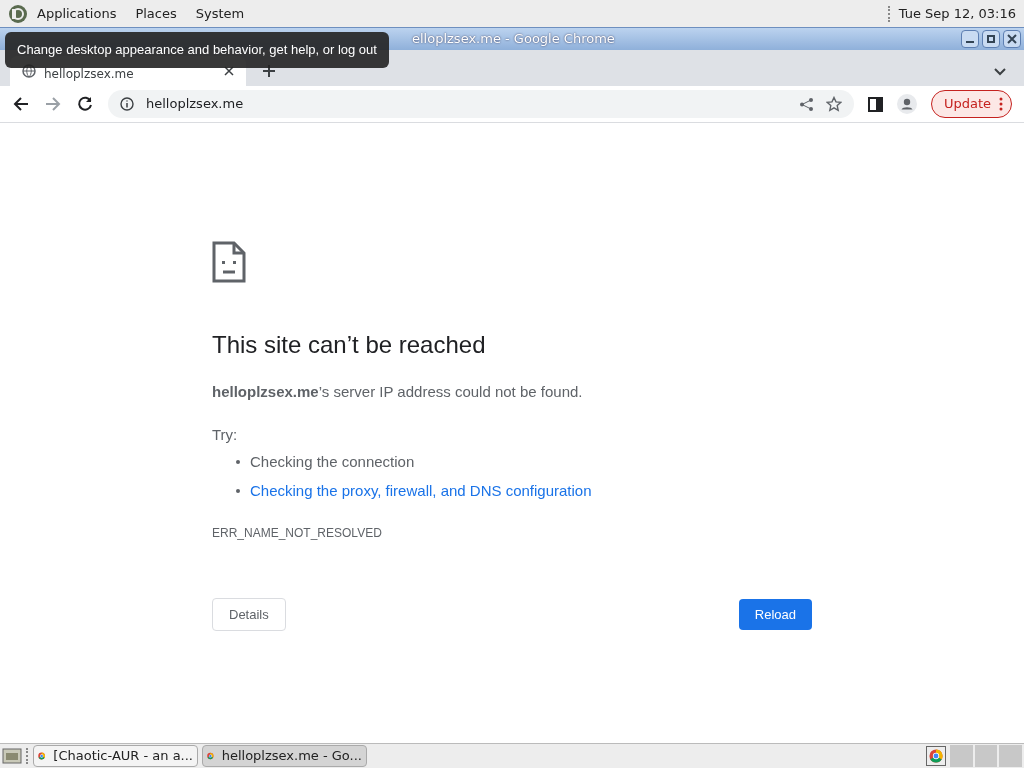 The height and width of the screenshot is (768, 1024). What do you see at coordinates (775, 614) in the screenshot?
I see `reload-button: Reload` at bounding box center [775, 614].